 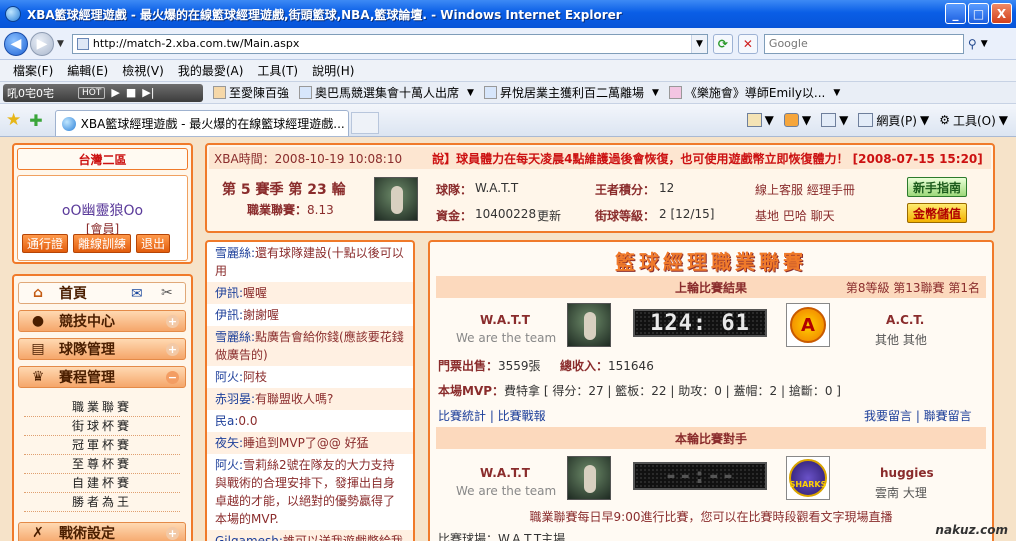 What do you see at coordinates (984, 44) in the screenshot?
I see `search-dropdown-icon: ▼` at bounding box center [984, 44].